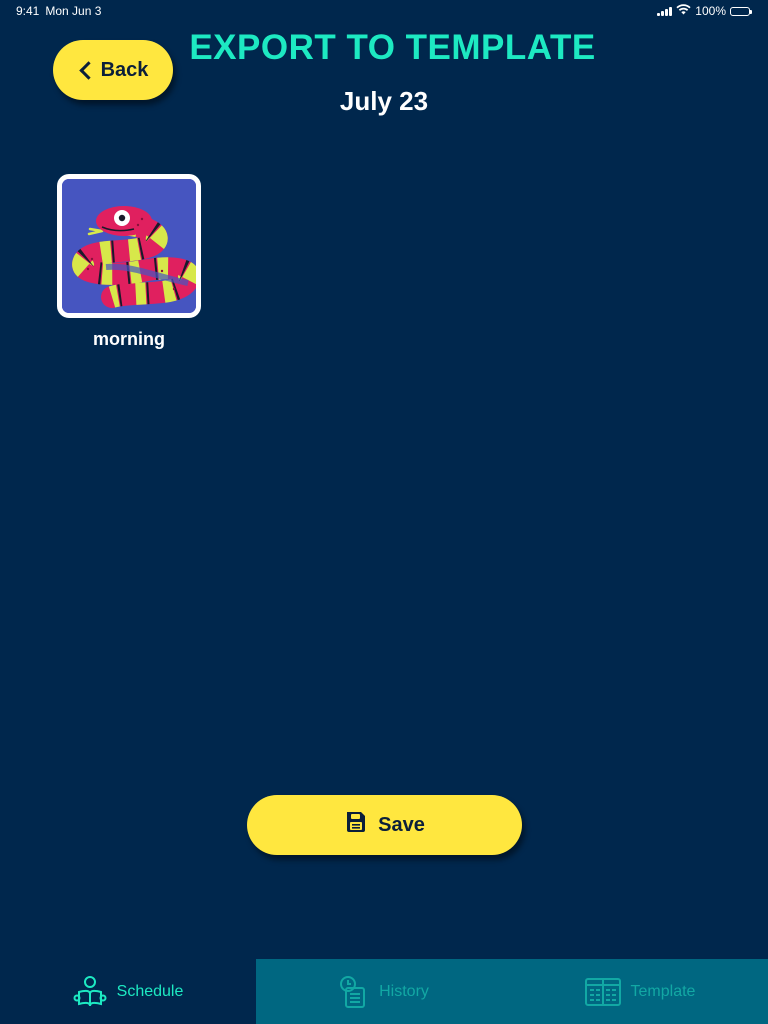 The image size is (768, 1024). Describe the element at coordinates (401, 824) in the screenshot. I see `save-button-label: Save` at that location.